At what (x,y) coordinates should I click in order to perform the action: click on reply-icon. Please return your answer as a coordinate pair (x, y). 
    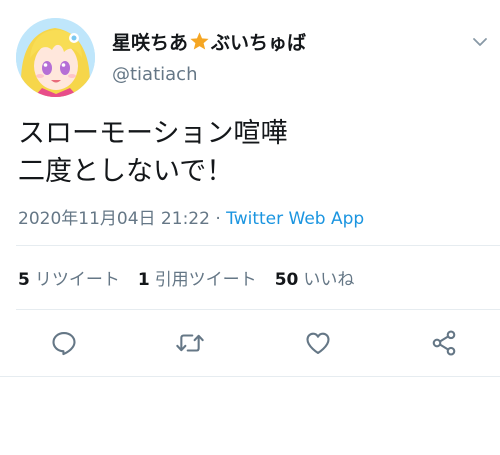
    Looking at the image, I should click on (64, 344).